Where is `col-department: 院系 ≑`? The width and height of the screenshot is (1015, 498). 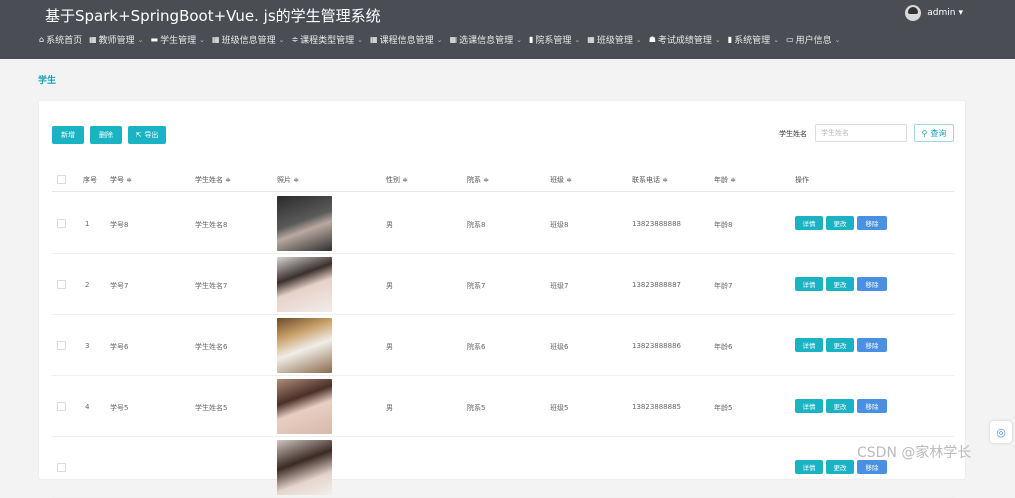 col-department: 院系 ≑ is located at coordinates (478, 180).